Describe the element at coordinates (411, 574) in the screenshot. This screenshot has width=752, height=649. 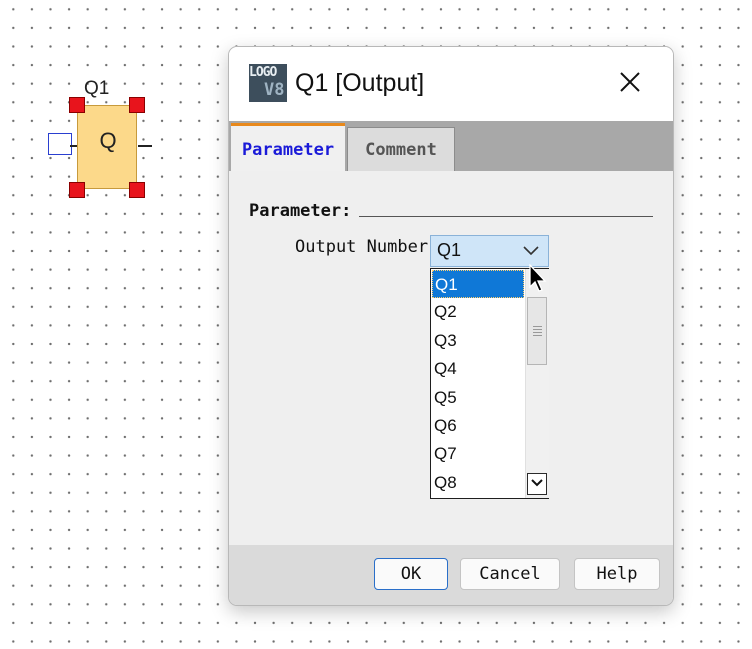
I see `ok-button: OK` at that location.